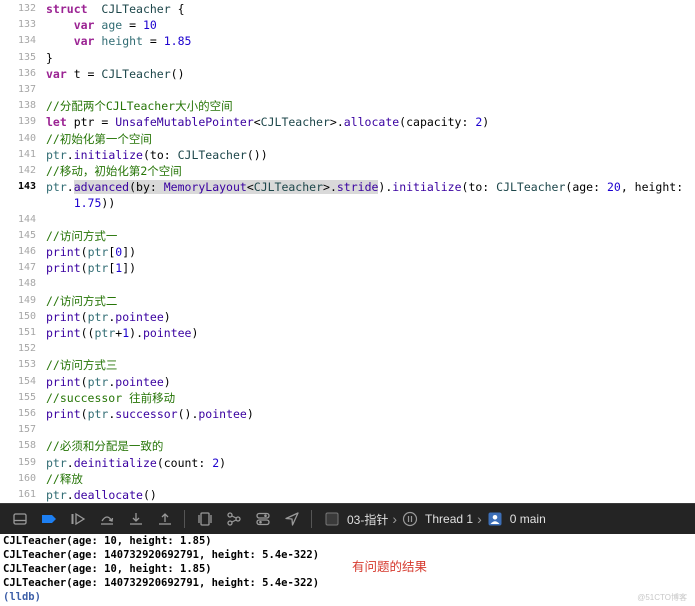  I want to click on environment-override-icon, so click(263, 519).